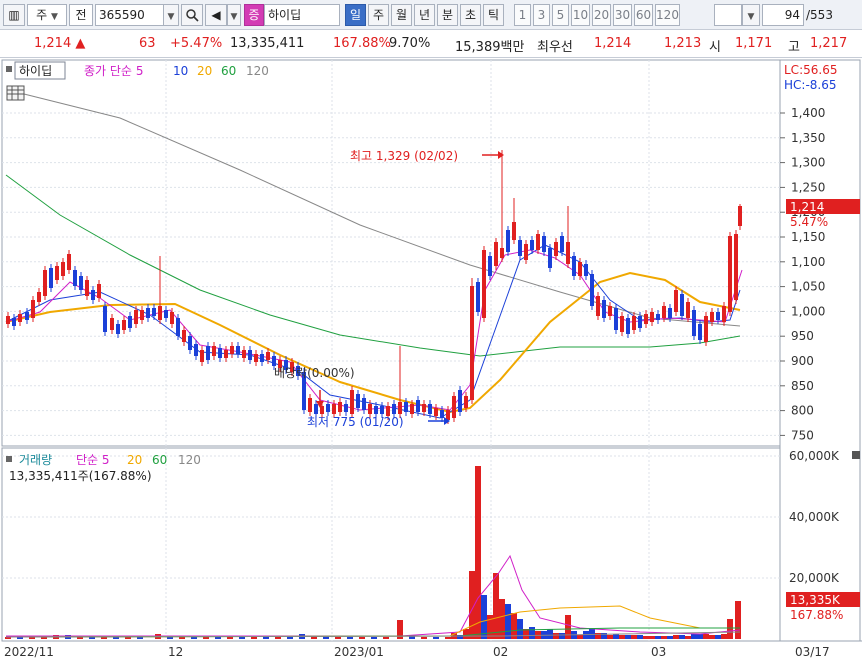  I want to click on interval-button: 5, so click(560, 15).